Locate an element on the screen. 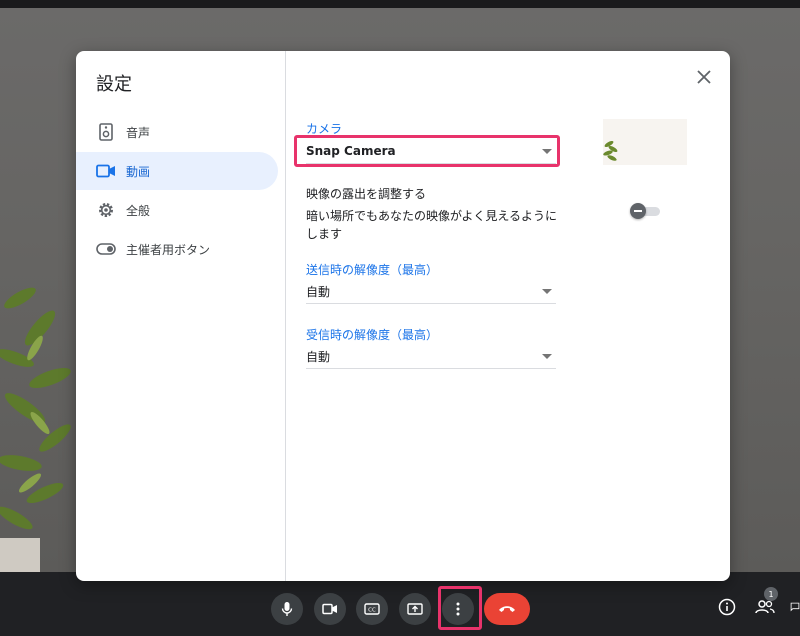  nav-item-video: 動画 is located at coordinates (177, 171).